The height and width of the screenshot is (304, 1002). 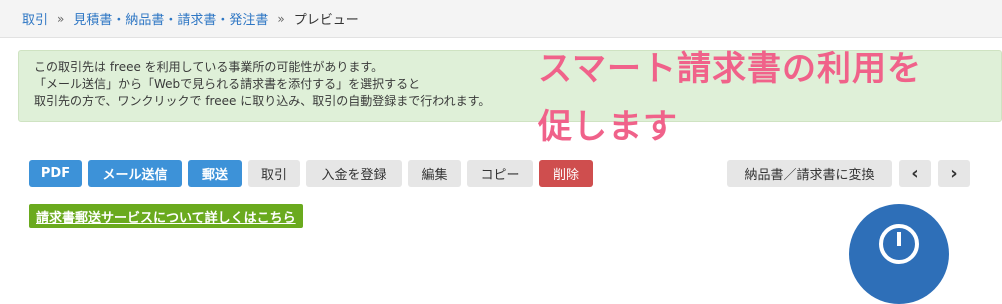 I want to click on next-button: ›, so click(x=954, y=173).